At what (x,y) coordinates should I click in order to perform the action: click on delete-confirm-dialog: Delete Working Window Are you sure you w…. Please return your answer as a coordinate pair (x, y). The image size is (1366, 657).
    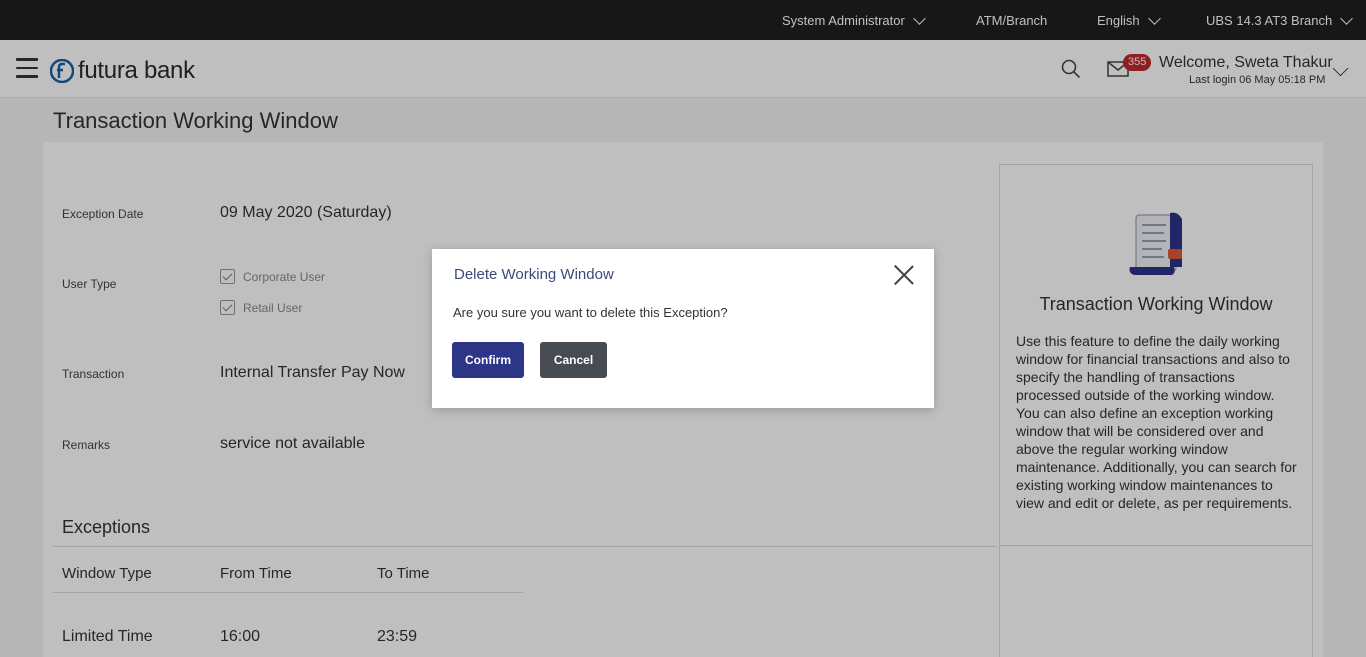
    Looking at the image, I should click on (683, 328).